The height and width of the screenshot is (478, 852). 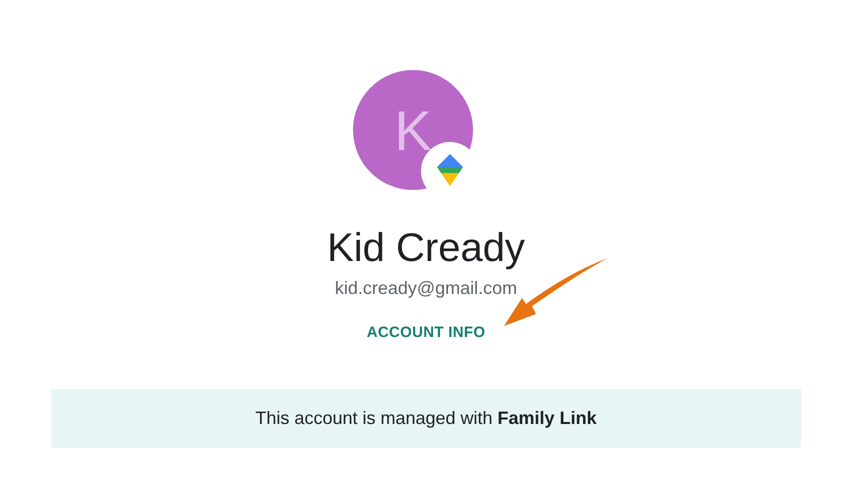 What do you see at coordinates (426, 332) in the screenshot?
I see `account-info-link: ACCOUNT INFO` at bounding box center [426, 332].